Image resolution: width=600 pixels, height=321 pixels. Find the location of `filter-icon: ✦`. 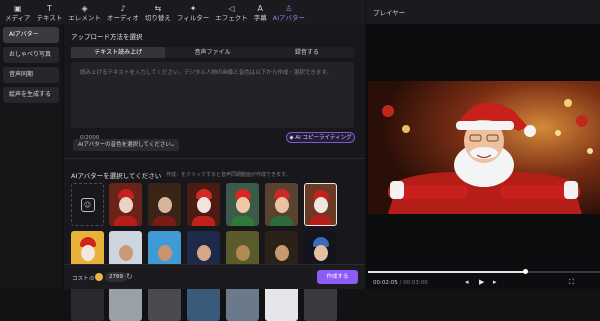

filter-icon: ✦ is located at coordinates (193, 8).